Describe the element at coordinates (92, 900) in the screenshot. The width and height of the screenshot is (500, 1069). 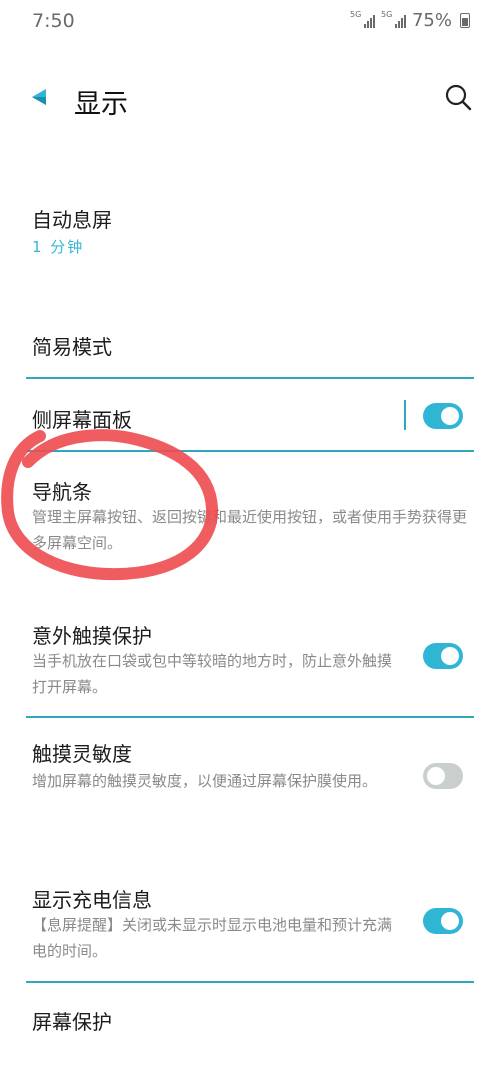
I see `setting-title: 显示充电信息` at that location.